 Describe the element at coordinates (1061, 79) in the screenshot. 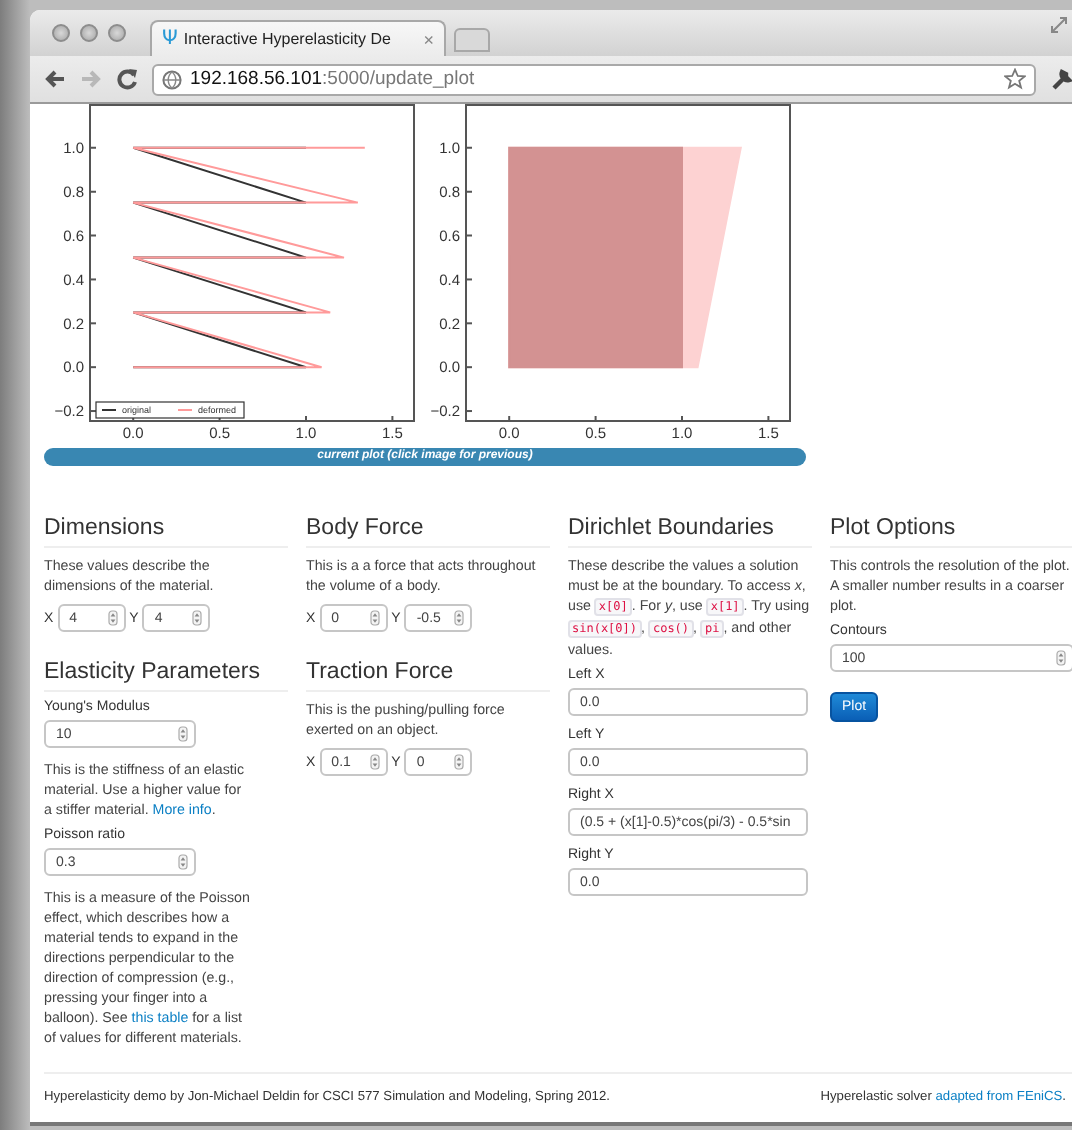

I see `wrench-icon` at that location.